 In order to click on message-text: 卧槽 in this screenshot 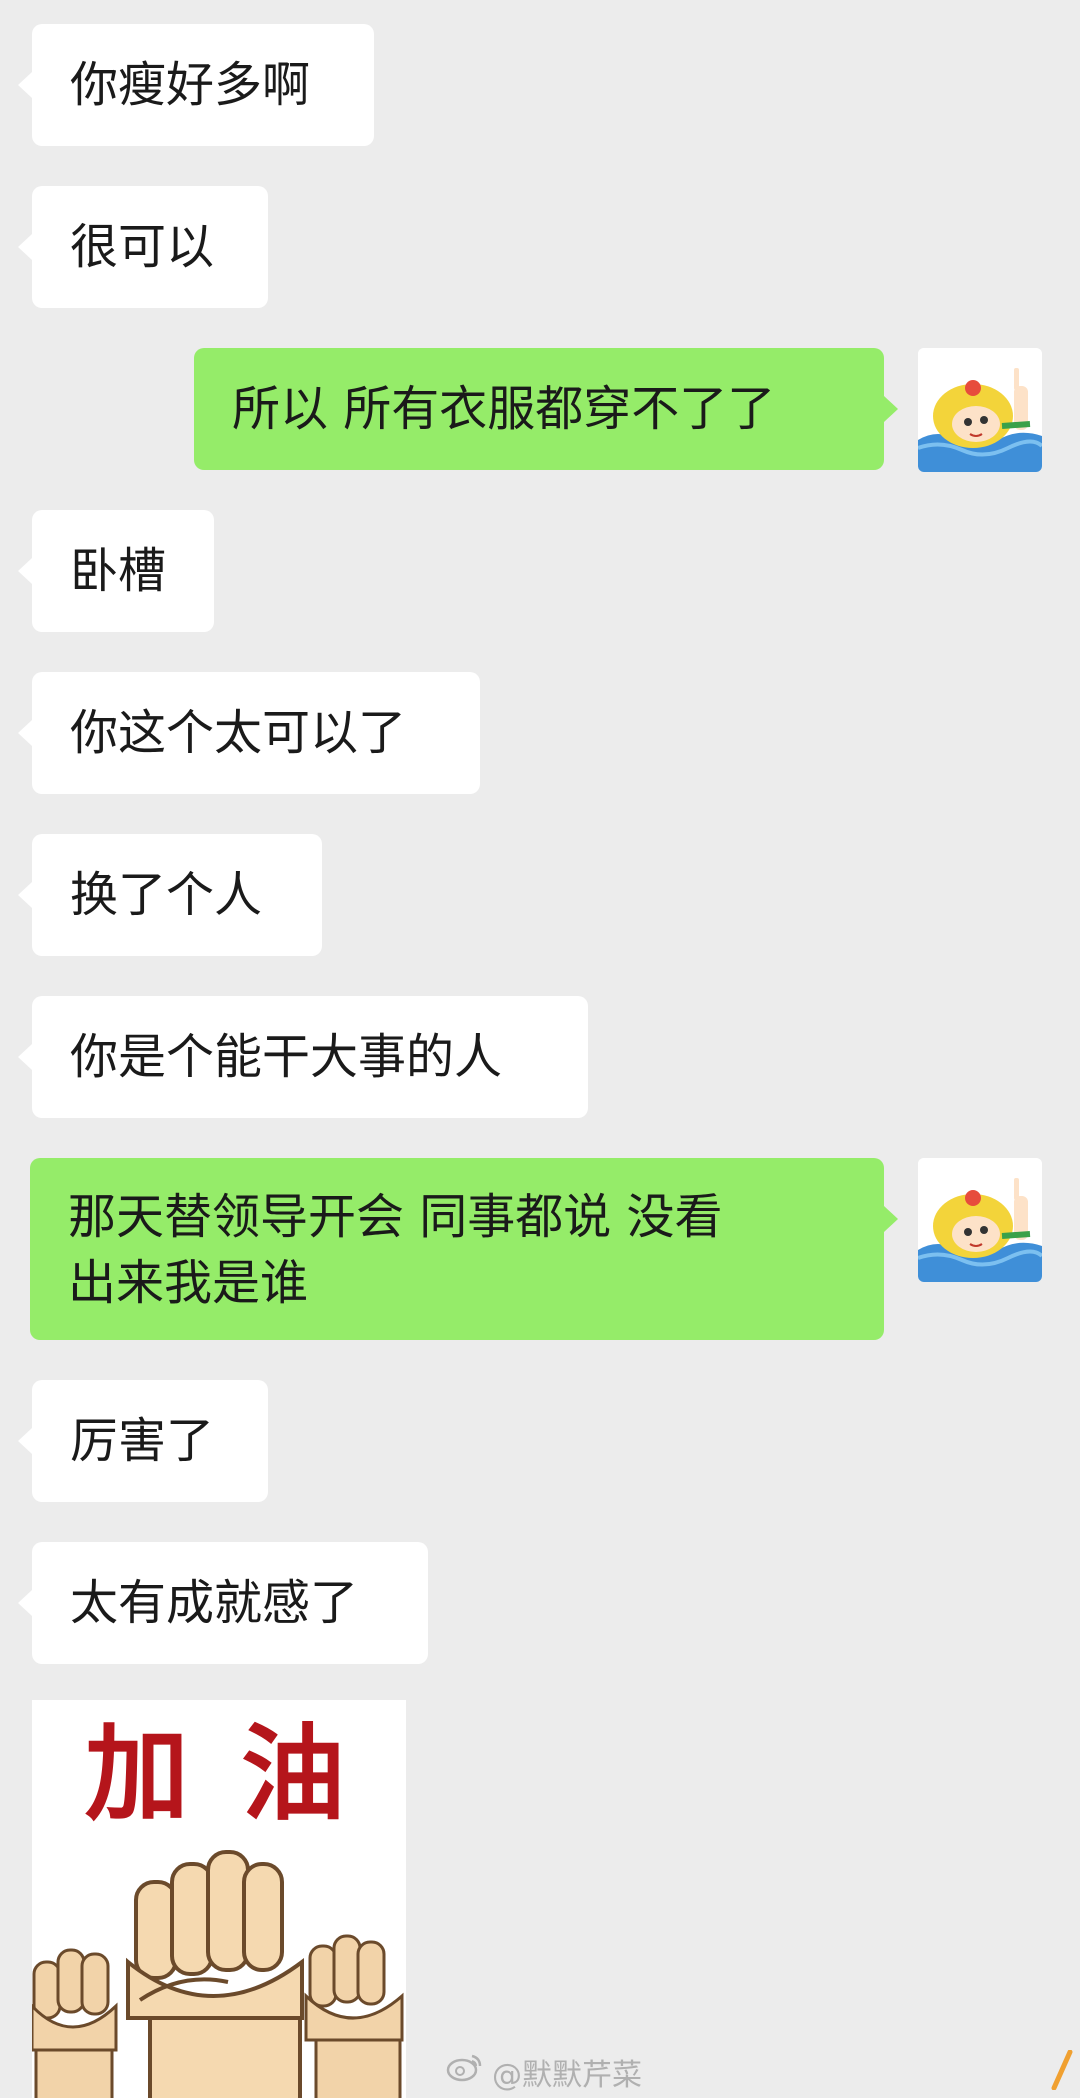, I will do `click(118, 571)`.